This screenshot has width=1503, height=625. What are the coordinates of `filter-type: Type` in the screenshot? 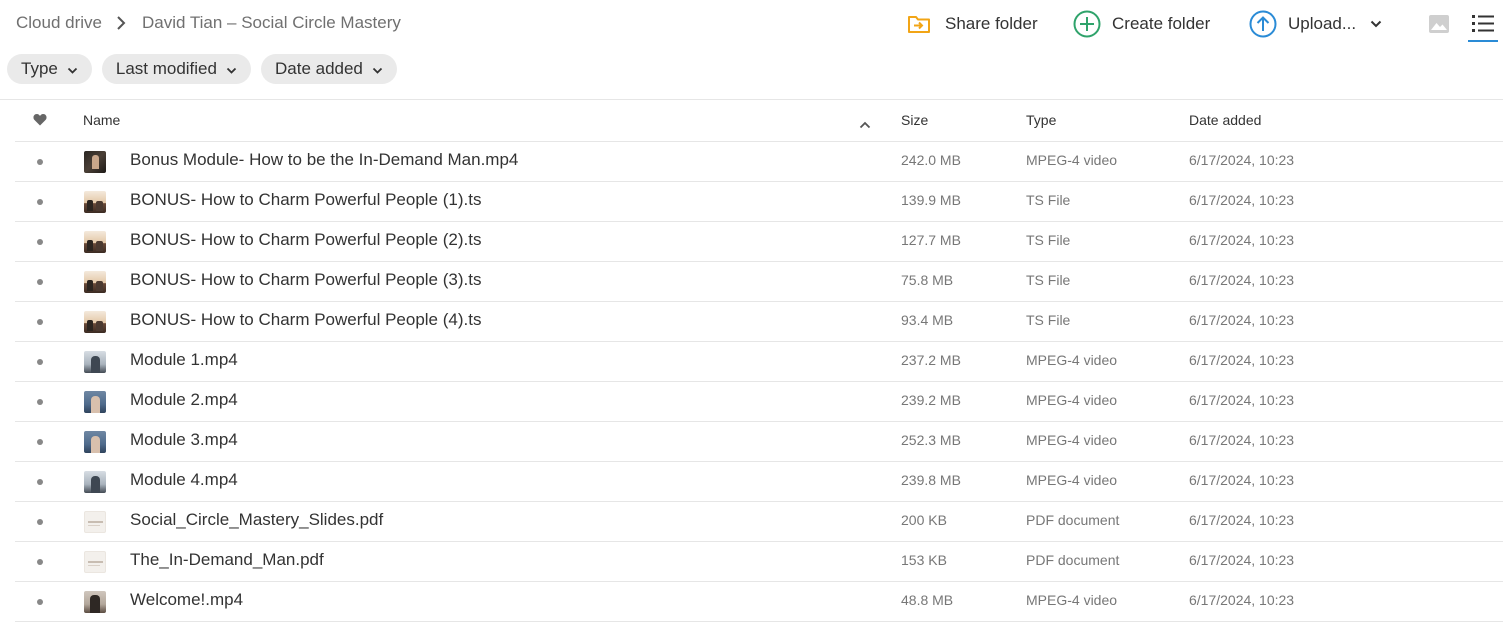 It's located at (49, 69).